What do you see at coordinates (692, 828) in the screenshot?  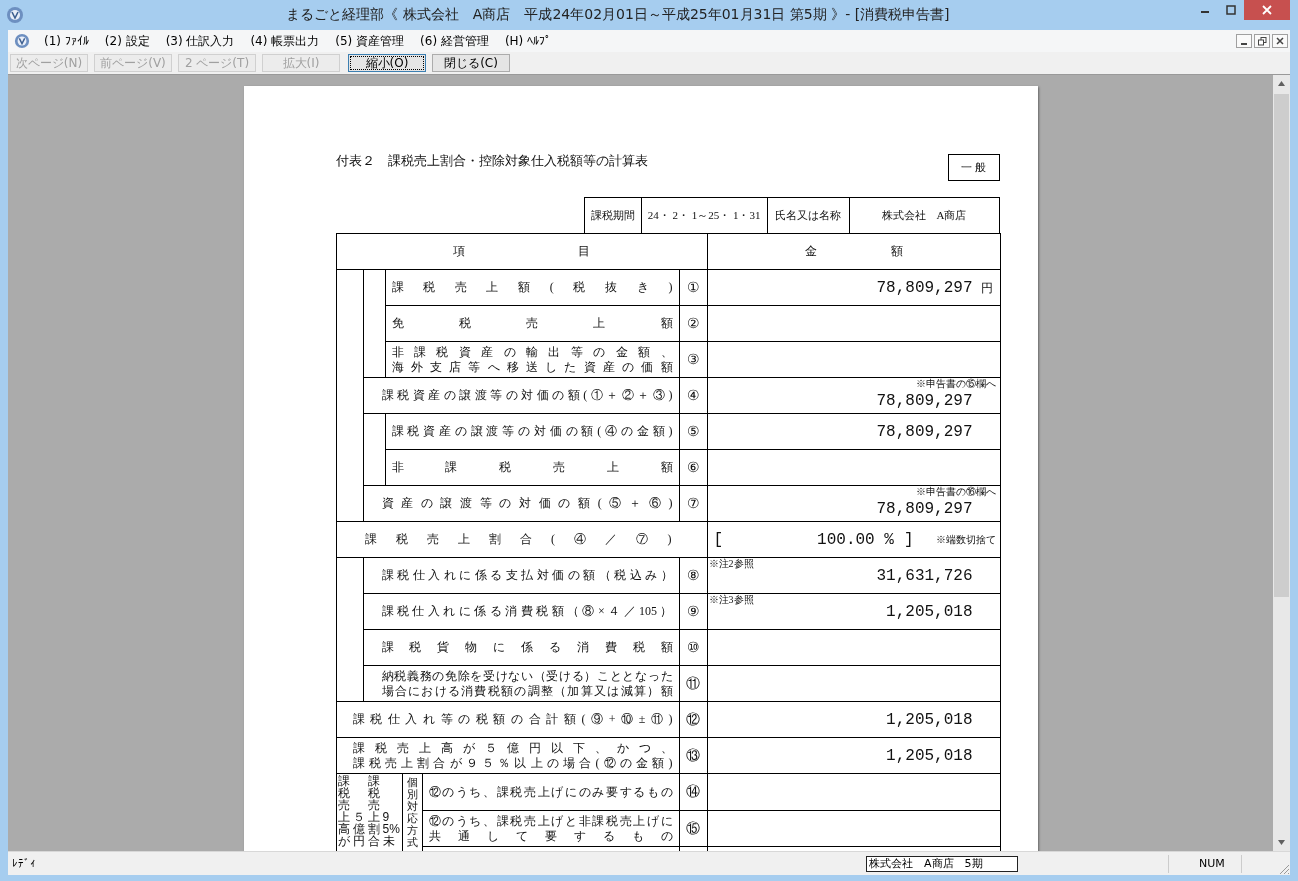 I see `line-number: ⑮` at bounding box center [692, 828].